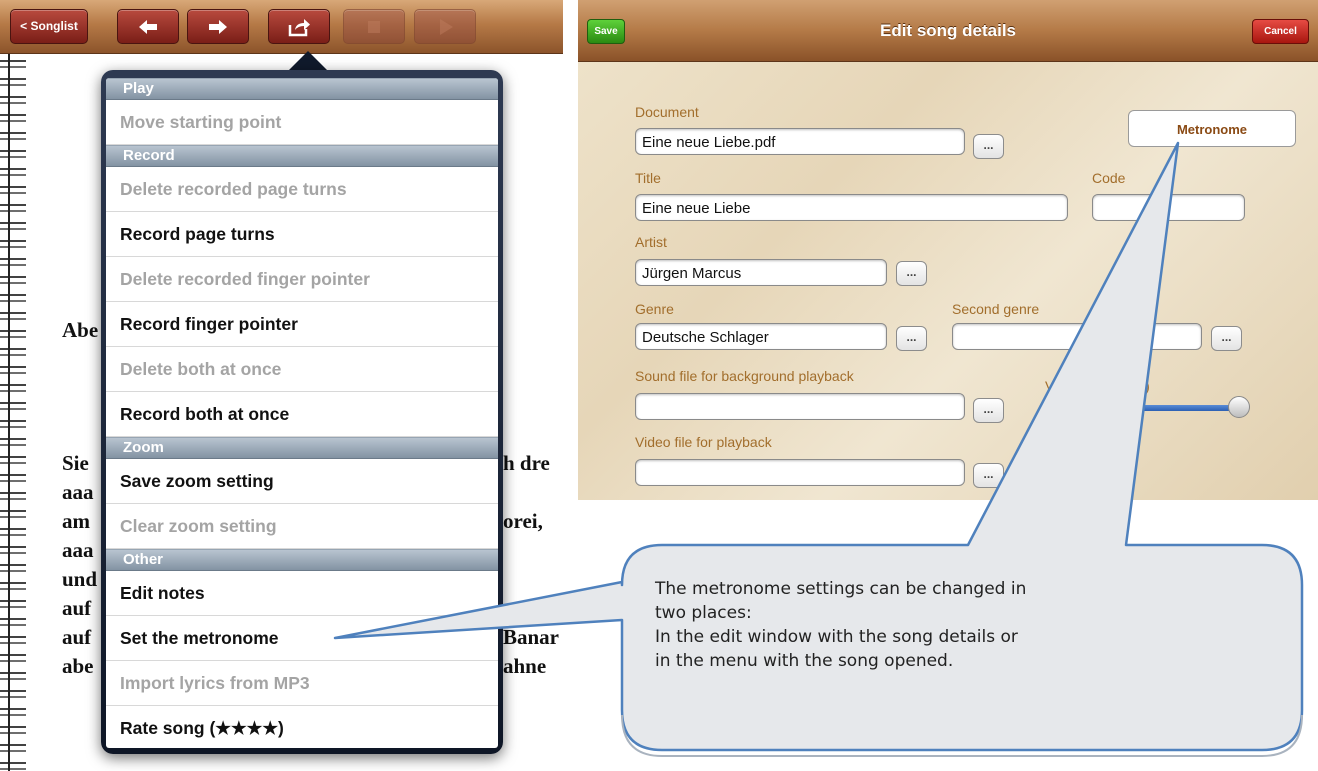 The image size is (1318, 771). I want to click on video-file-label: Video file for playback, so click(703, 442).